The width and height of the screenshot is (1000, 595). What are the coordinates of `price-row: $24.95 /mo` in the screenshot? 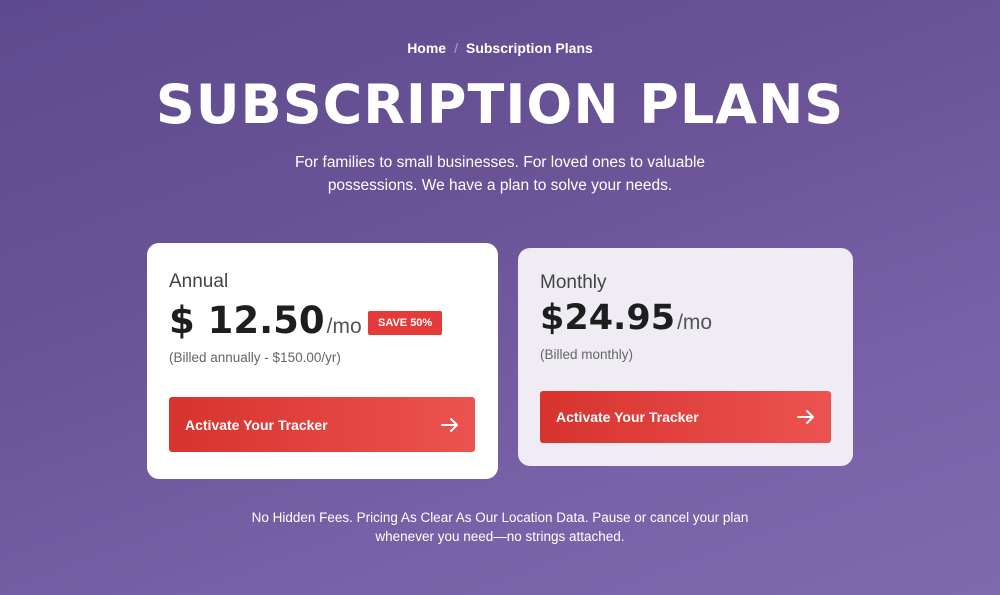 It's located at (626, 318).